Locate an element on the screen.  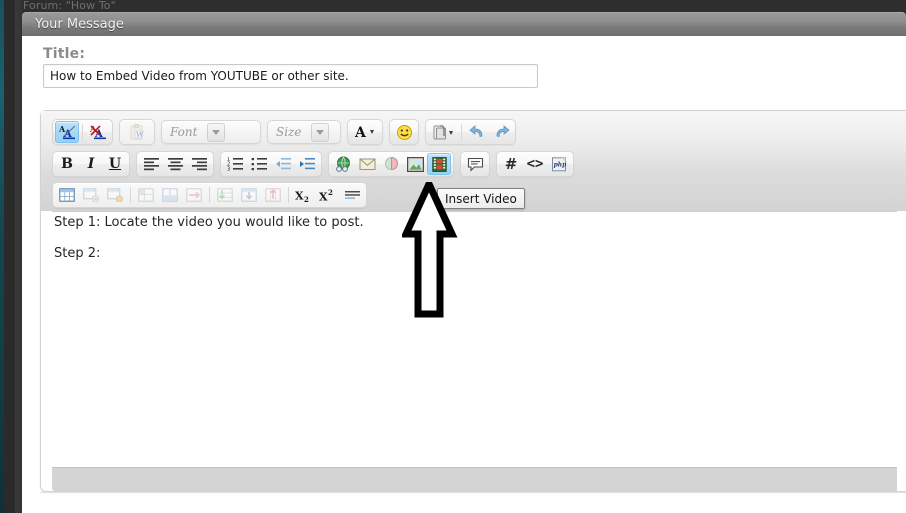
insert-row-icon is located at coordinates (225, 195).